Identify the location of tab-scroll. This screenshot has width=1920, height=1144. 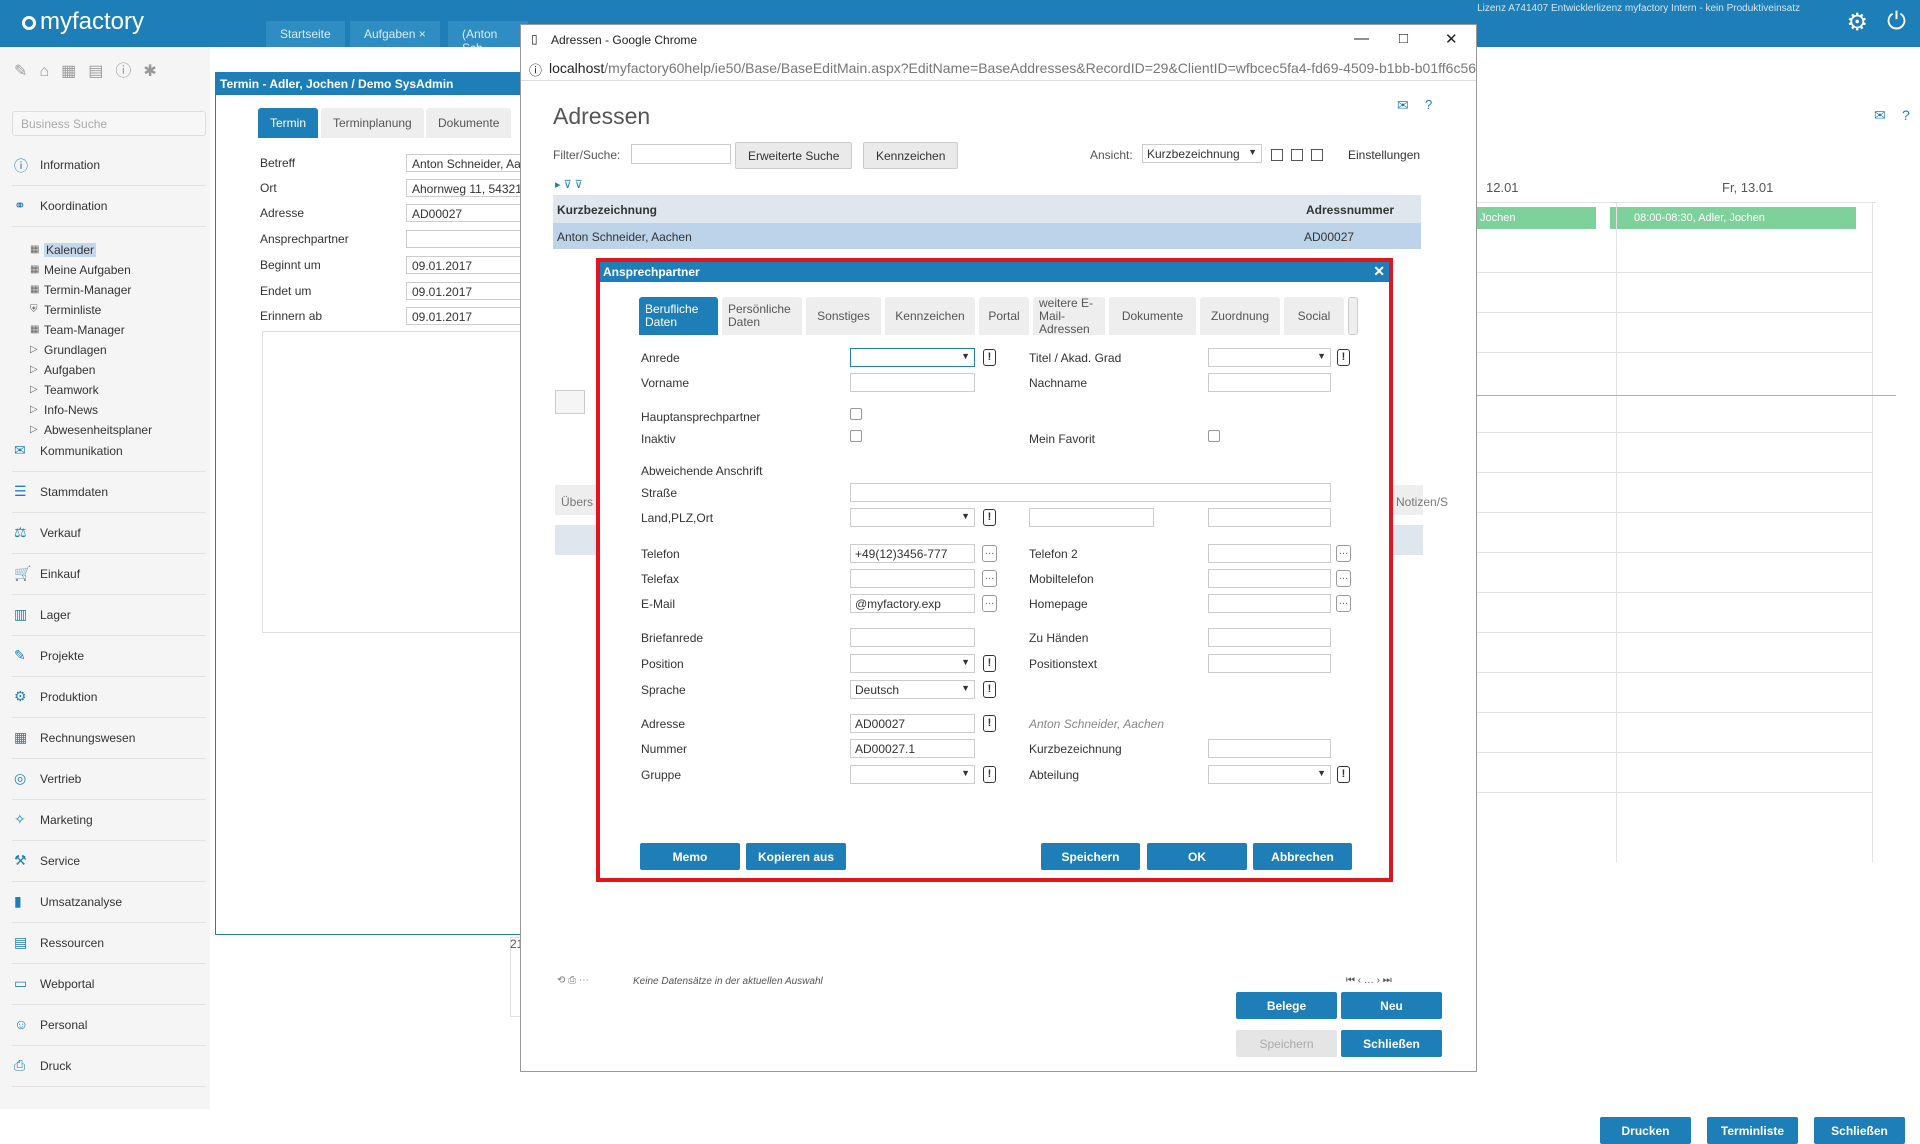
(1353, 316).